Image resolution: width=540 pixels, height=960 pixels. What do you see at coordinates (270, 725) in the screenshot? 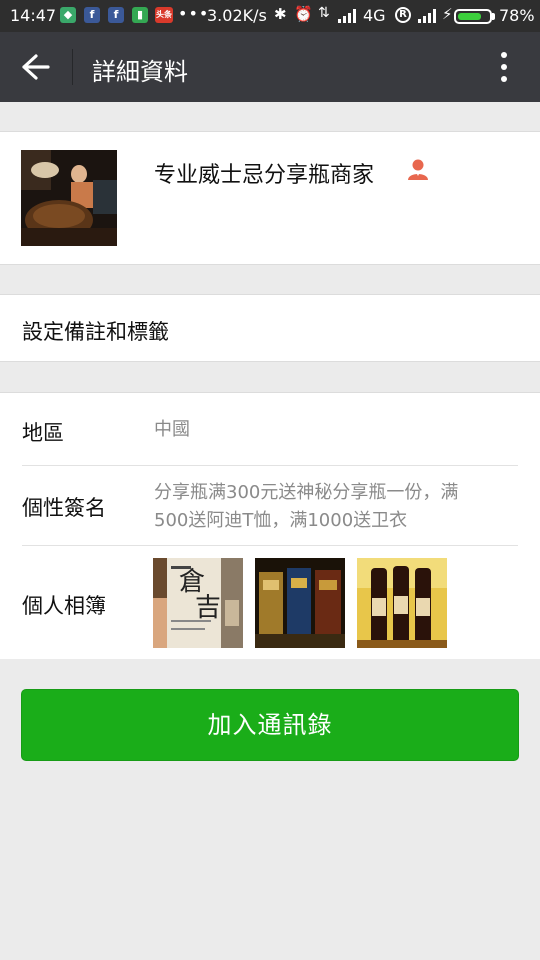
I see `add-to-contacts-button: 加入通訊錄` at bounding box center [270, 725].